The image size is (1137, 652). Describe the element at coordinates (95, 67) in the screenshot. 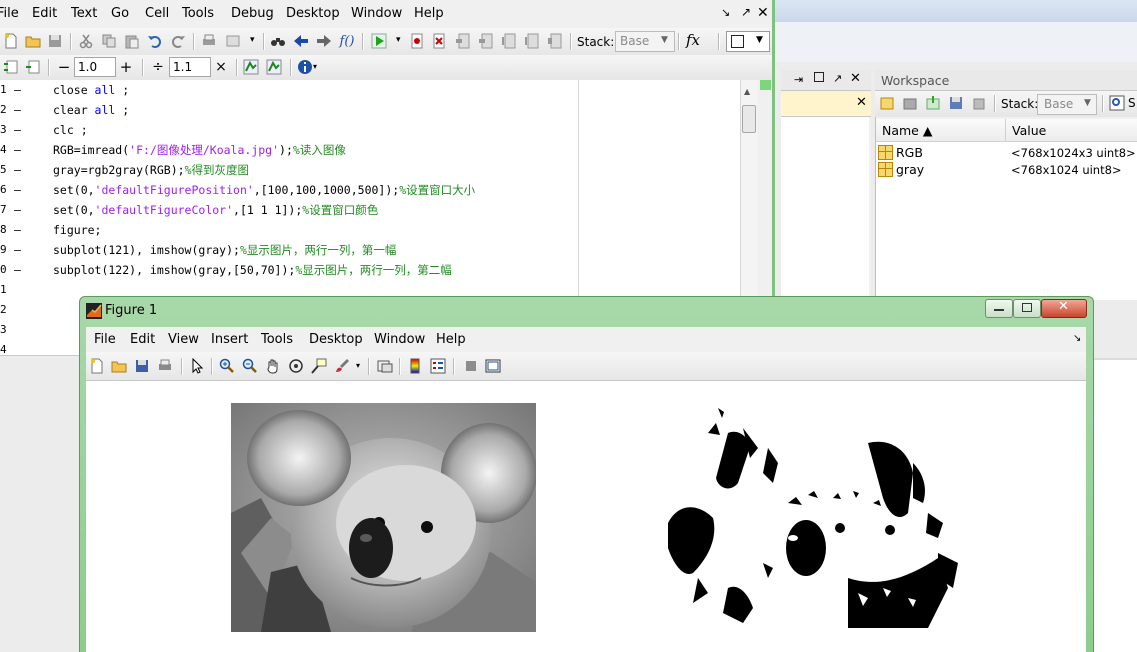

I see `decrement-value-input: 1.0` at that location.